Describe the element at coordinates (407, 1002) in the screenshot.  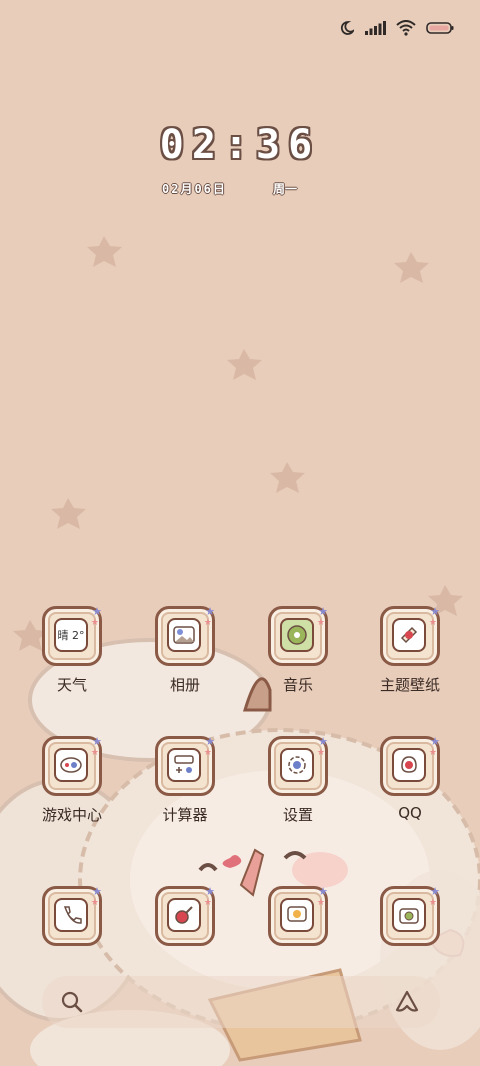
I see `assistant-icon` at that location.